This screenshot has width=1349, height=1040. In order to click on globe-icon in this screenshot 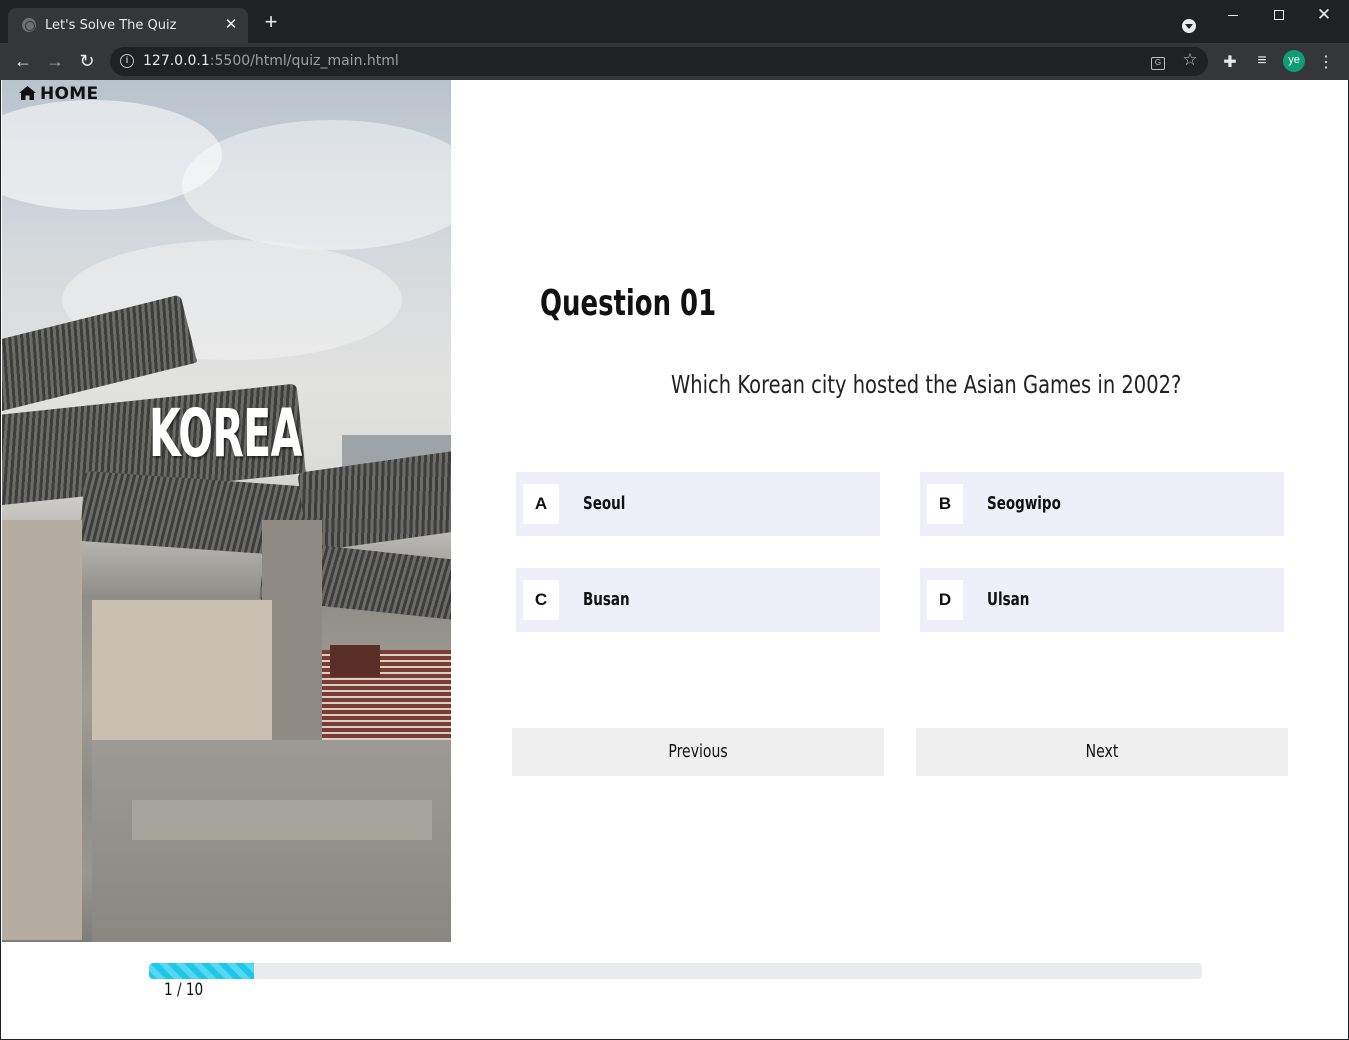, I will do `click(29, 25)`.